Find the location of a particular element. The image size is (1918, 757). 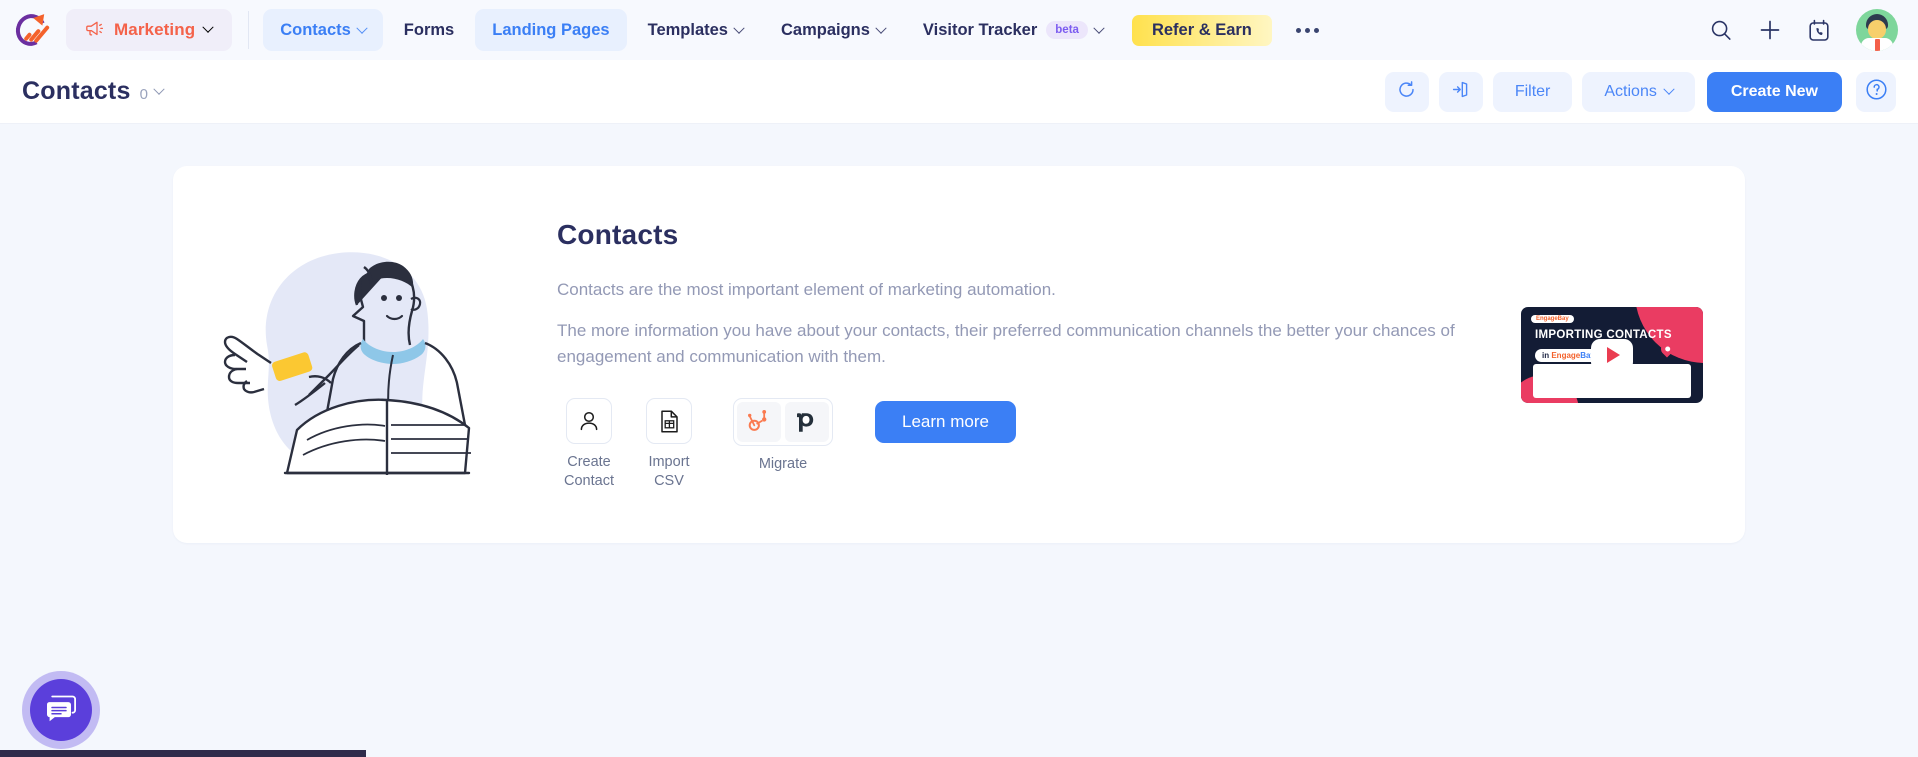

nav-item-contacts: Contacts is located at coordinates (323, 30).